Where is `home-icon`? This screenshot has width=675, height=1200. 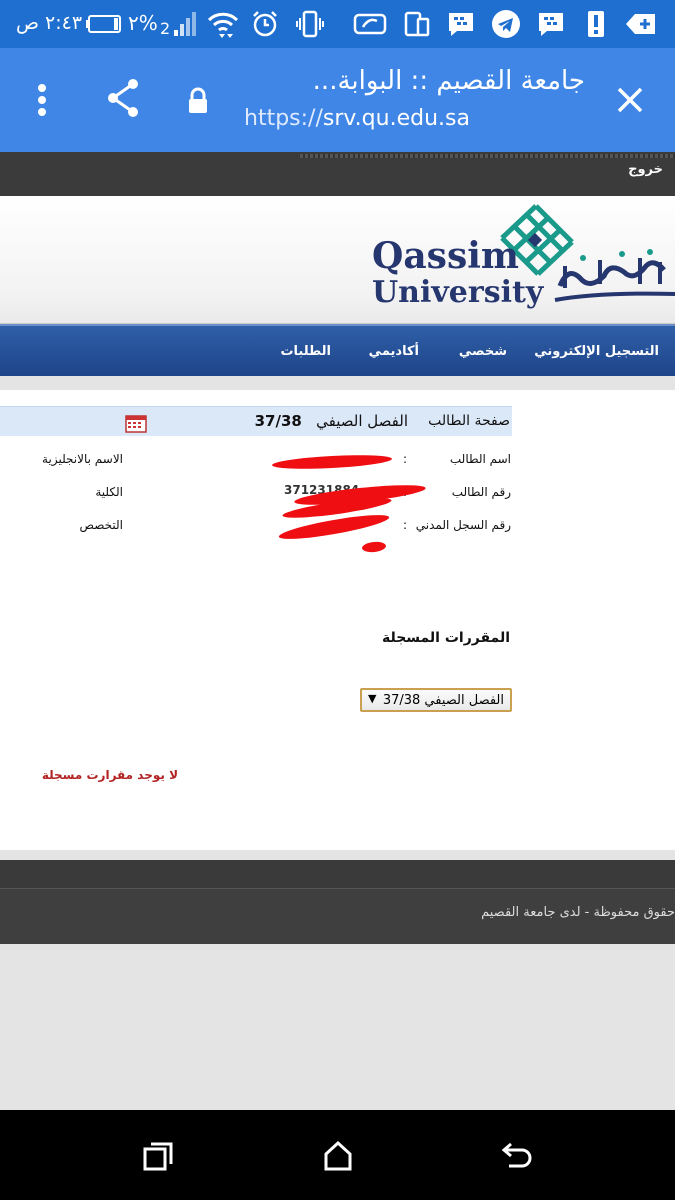
home-icon is located at coordinates (338, 1156).